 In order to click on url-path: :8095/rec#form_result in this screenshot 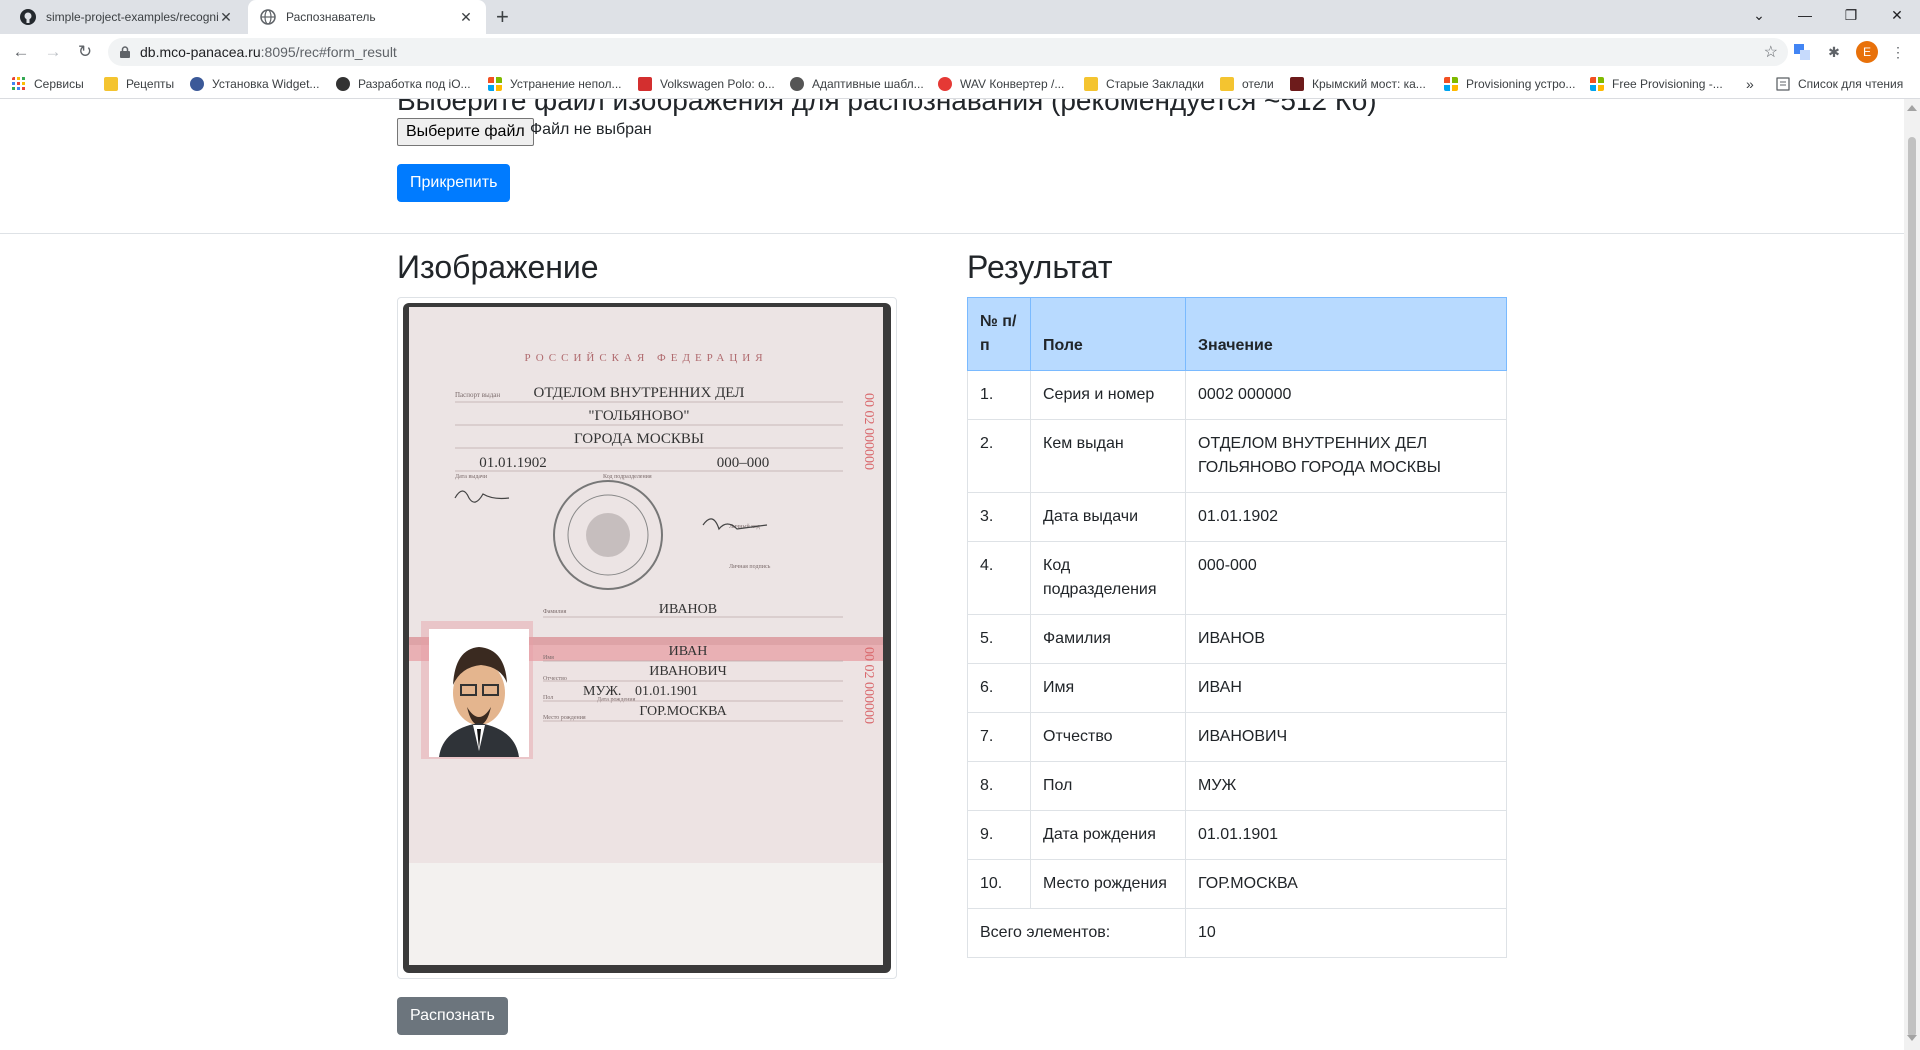, I will do `click(328, 52)`.